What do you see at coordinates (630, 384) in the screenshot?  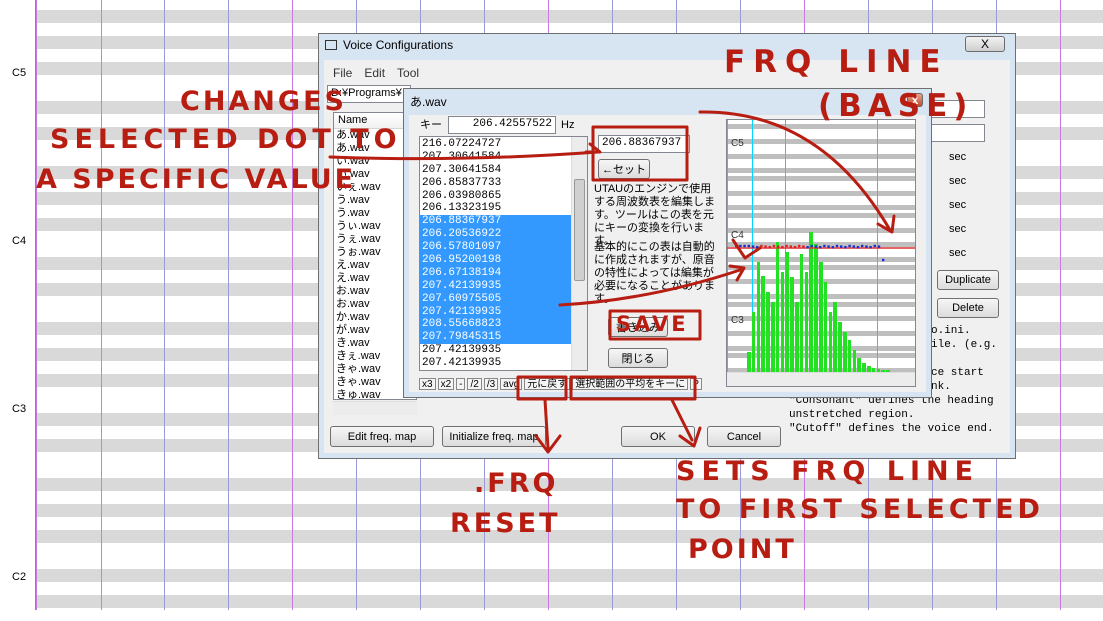 I see `set-average-as-key-button: 選択範囲の平均をキーに` at bounding box center [630, 384].